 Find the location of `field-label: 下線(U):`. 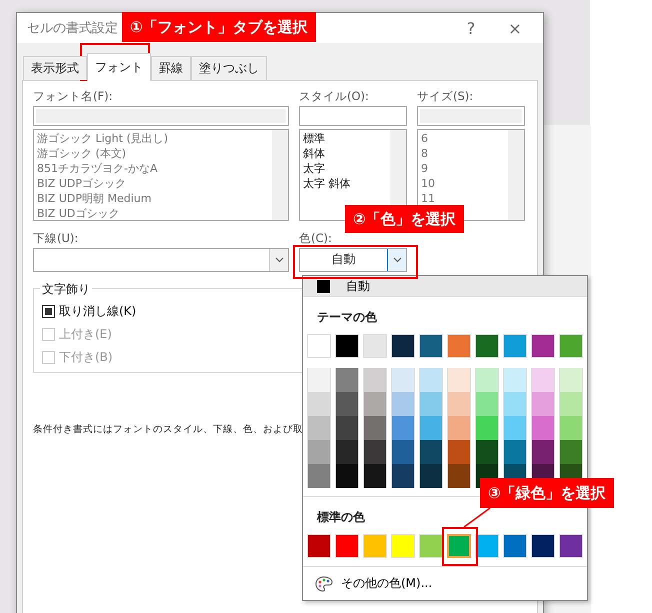

field-label: 下線(U): is located at coordinates (55, 238).